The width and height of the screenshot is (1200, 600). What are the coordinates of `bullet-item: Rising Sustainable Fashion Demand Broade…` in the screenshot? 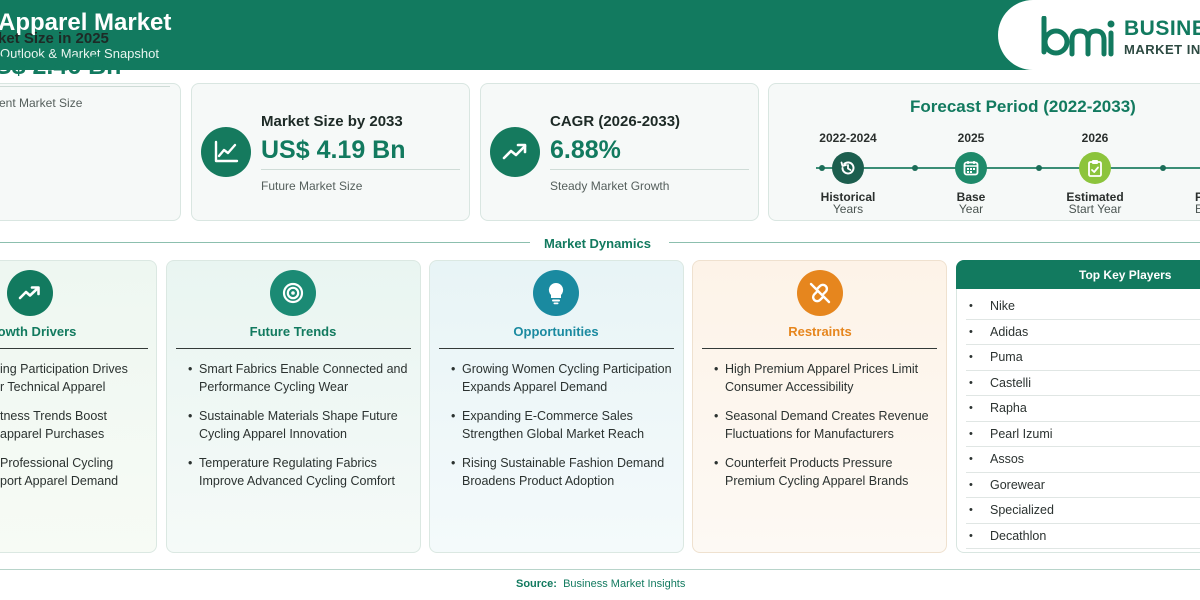 It's located at (564, 472).